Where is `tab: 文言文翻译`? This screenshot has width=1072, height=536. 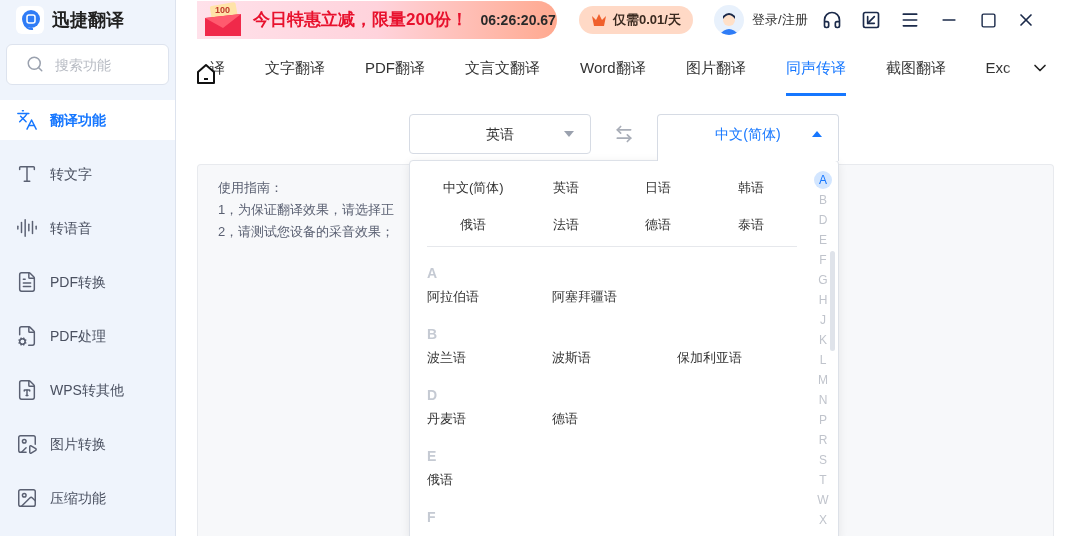
tab: 文言文翻译 is located at coordinates (502, 68).